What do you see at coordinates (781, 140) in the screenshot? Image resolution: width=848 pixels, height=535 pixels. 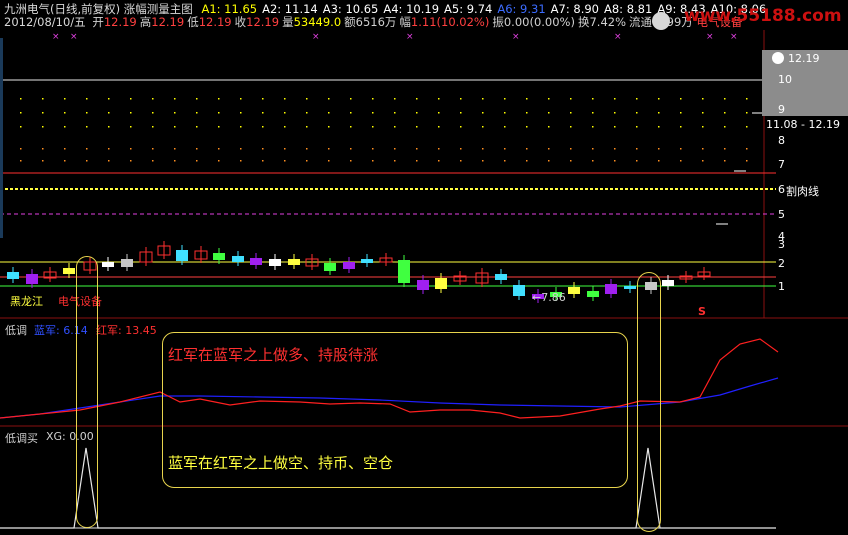 I see `price-tick: 8` at bounding box center [781, 140].